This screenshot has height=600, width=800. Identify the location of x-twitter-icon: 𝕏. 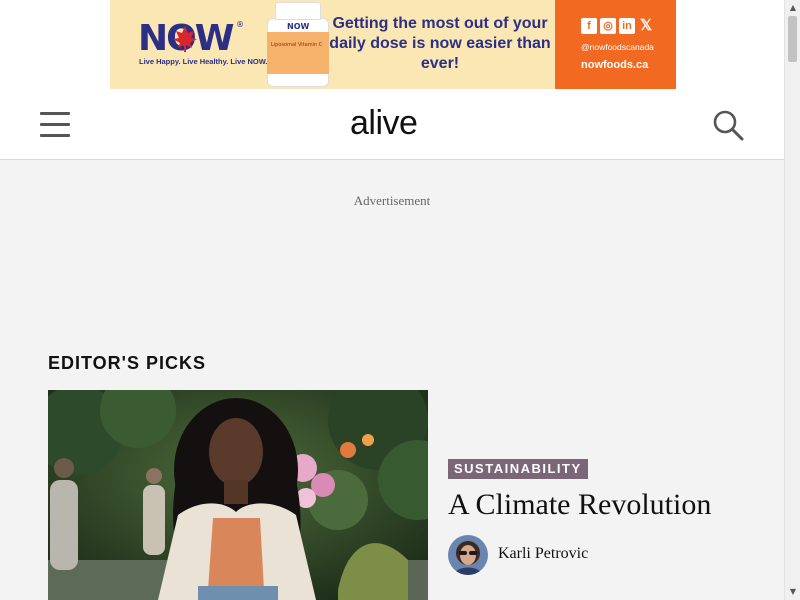
(646, 26).